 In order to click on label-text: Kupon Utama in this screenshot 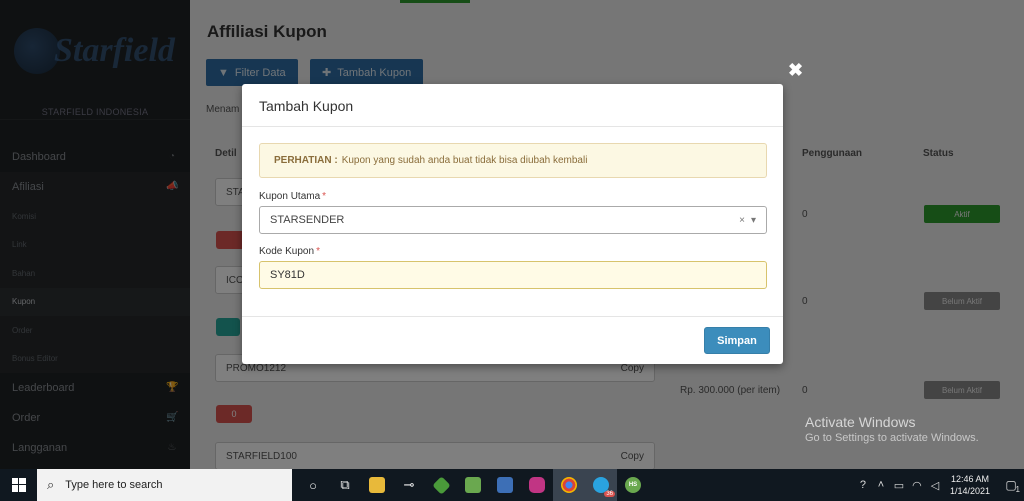, I will do `click(290, 196)`.